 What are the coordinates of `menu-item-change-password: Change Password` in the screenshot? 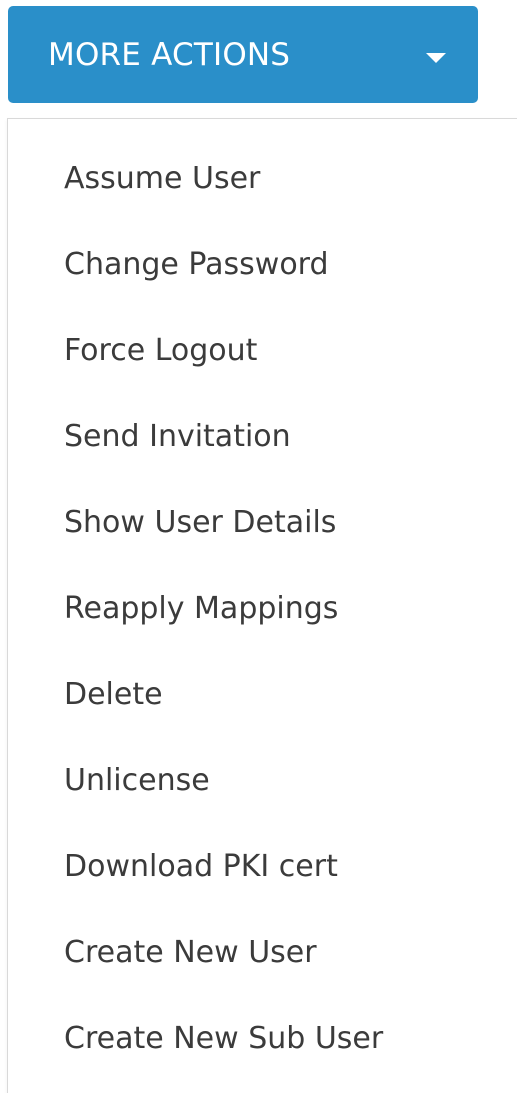 It's located at (262, 264).